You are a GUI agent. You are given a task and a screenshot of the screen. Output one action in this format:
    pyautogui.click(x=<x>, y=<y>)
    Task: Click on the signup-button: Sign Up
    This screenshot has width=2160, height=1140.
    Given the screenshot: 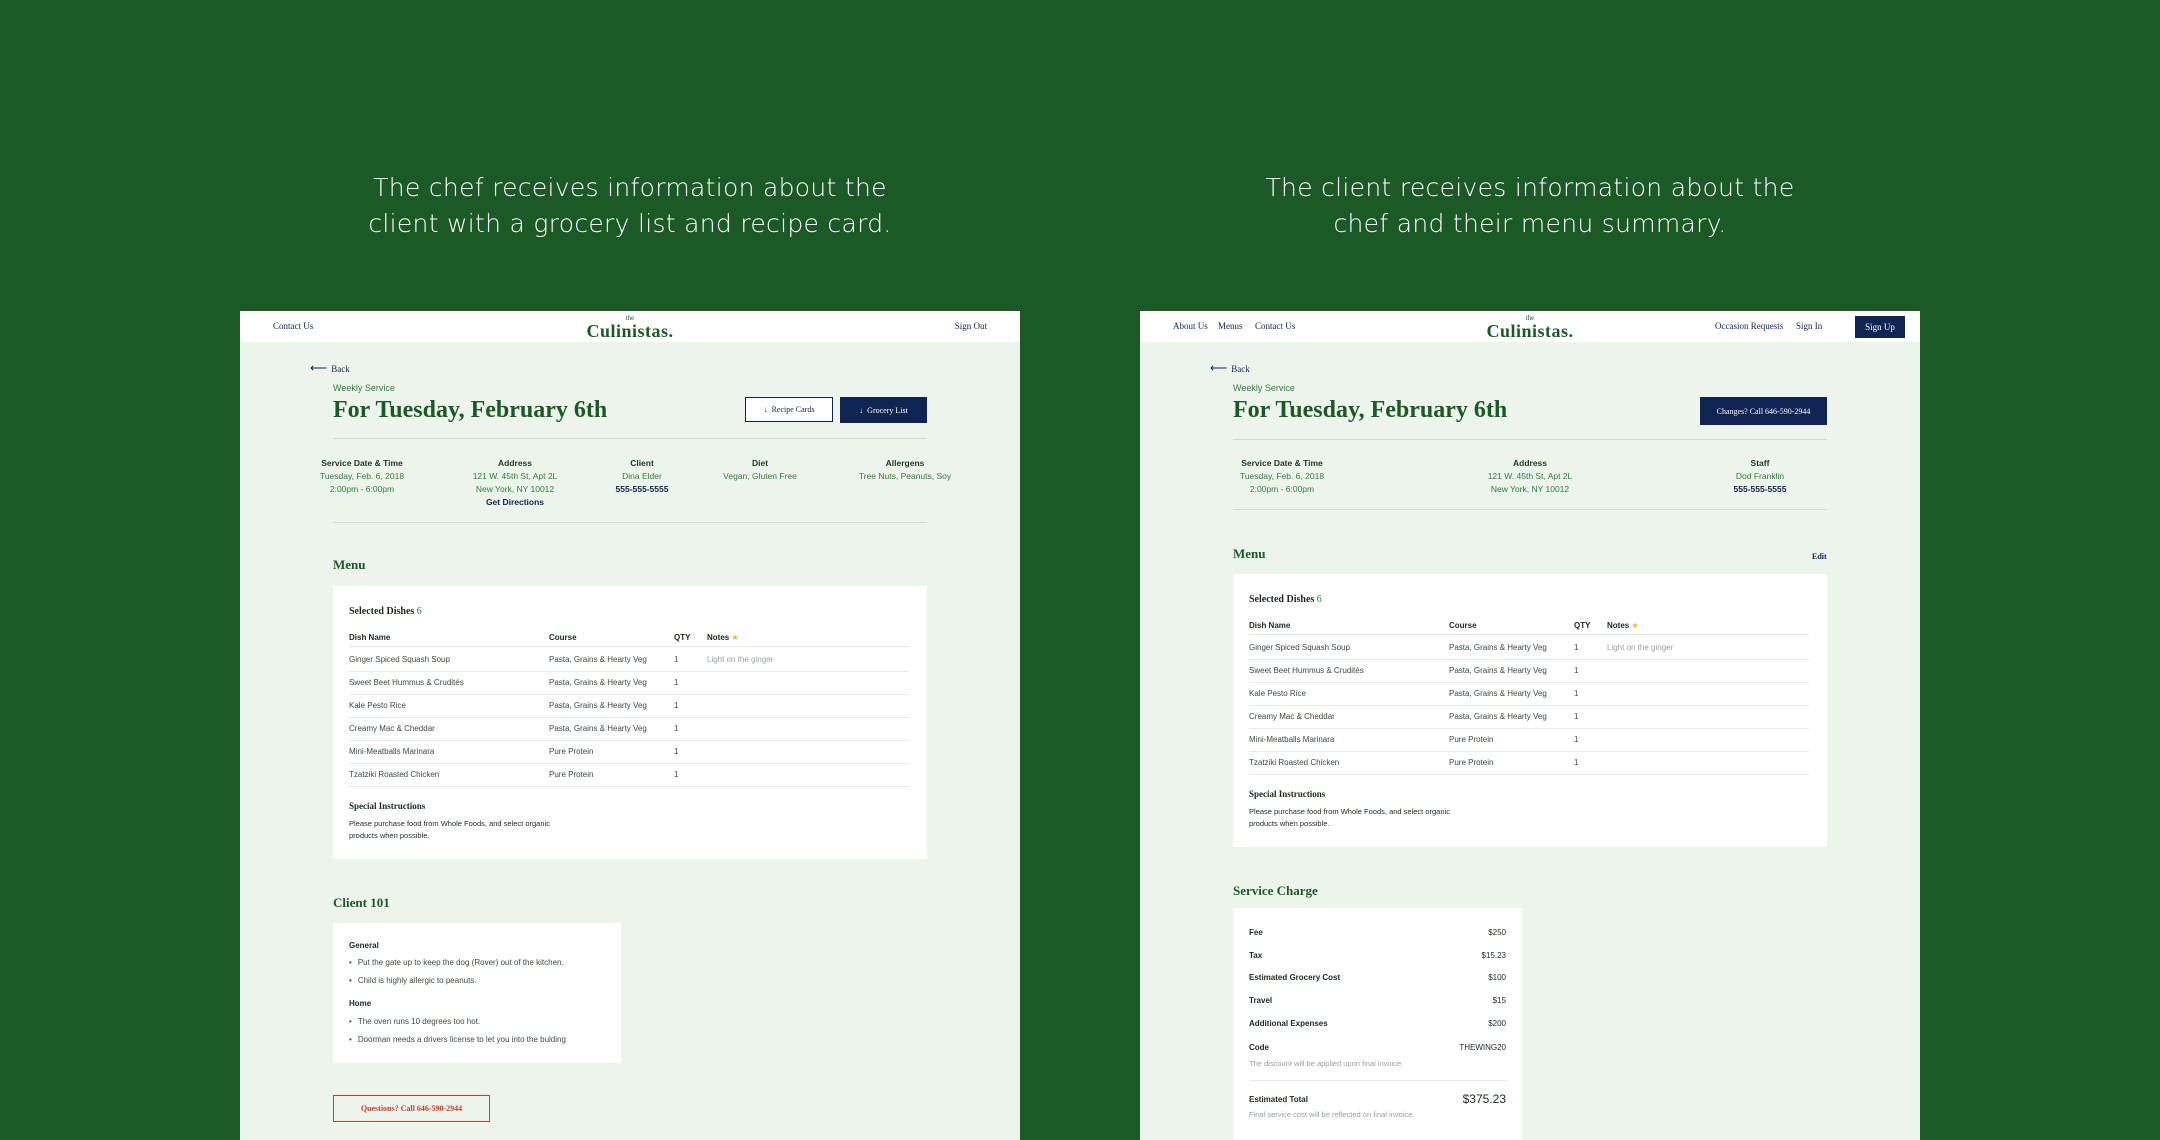 What is the action you would take?
    pyautogui.click(x=1880, y=327)
    